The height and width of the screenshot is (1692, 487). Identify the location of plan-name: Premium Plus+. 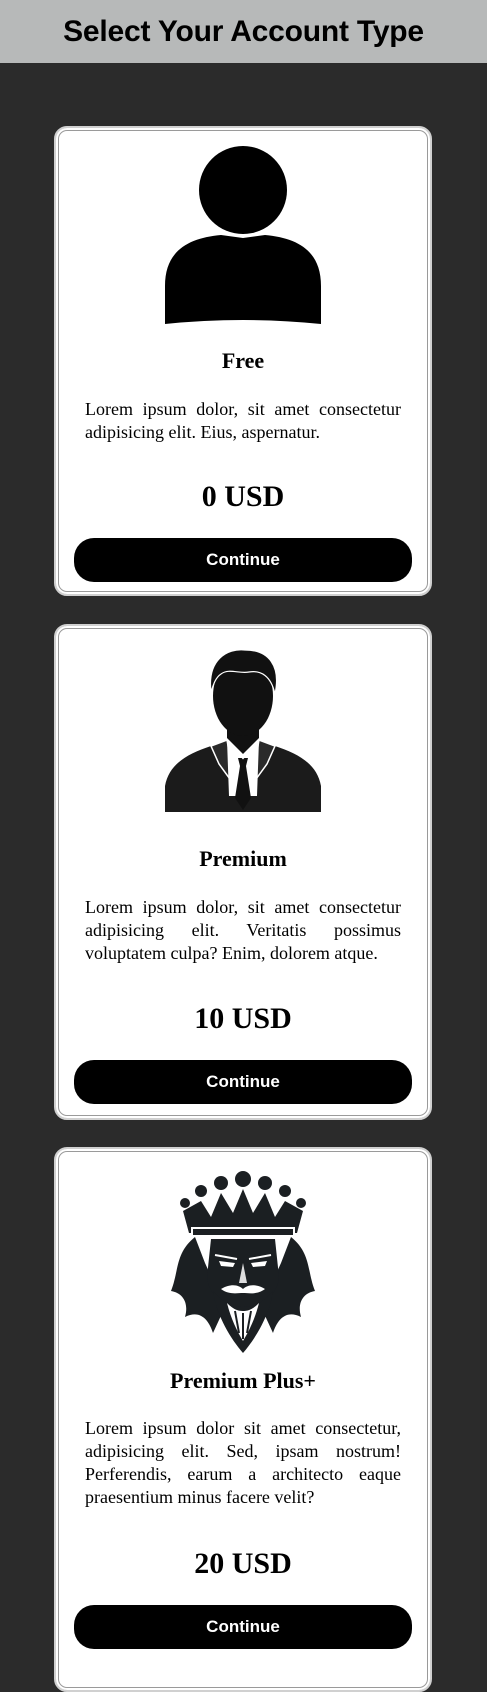
(243, 1380).